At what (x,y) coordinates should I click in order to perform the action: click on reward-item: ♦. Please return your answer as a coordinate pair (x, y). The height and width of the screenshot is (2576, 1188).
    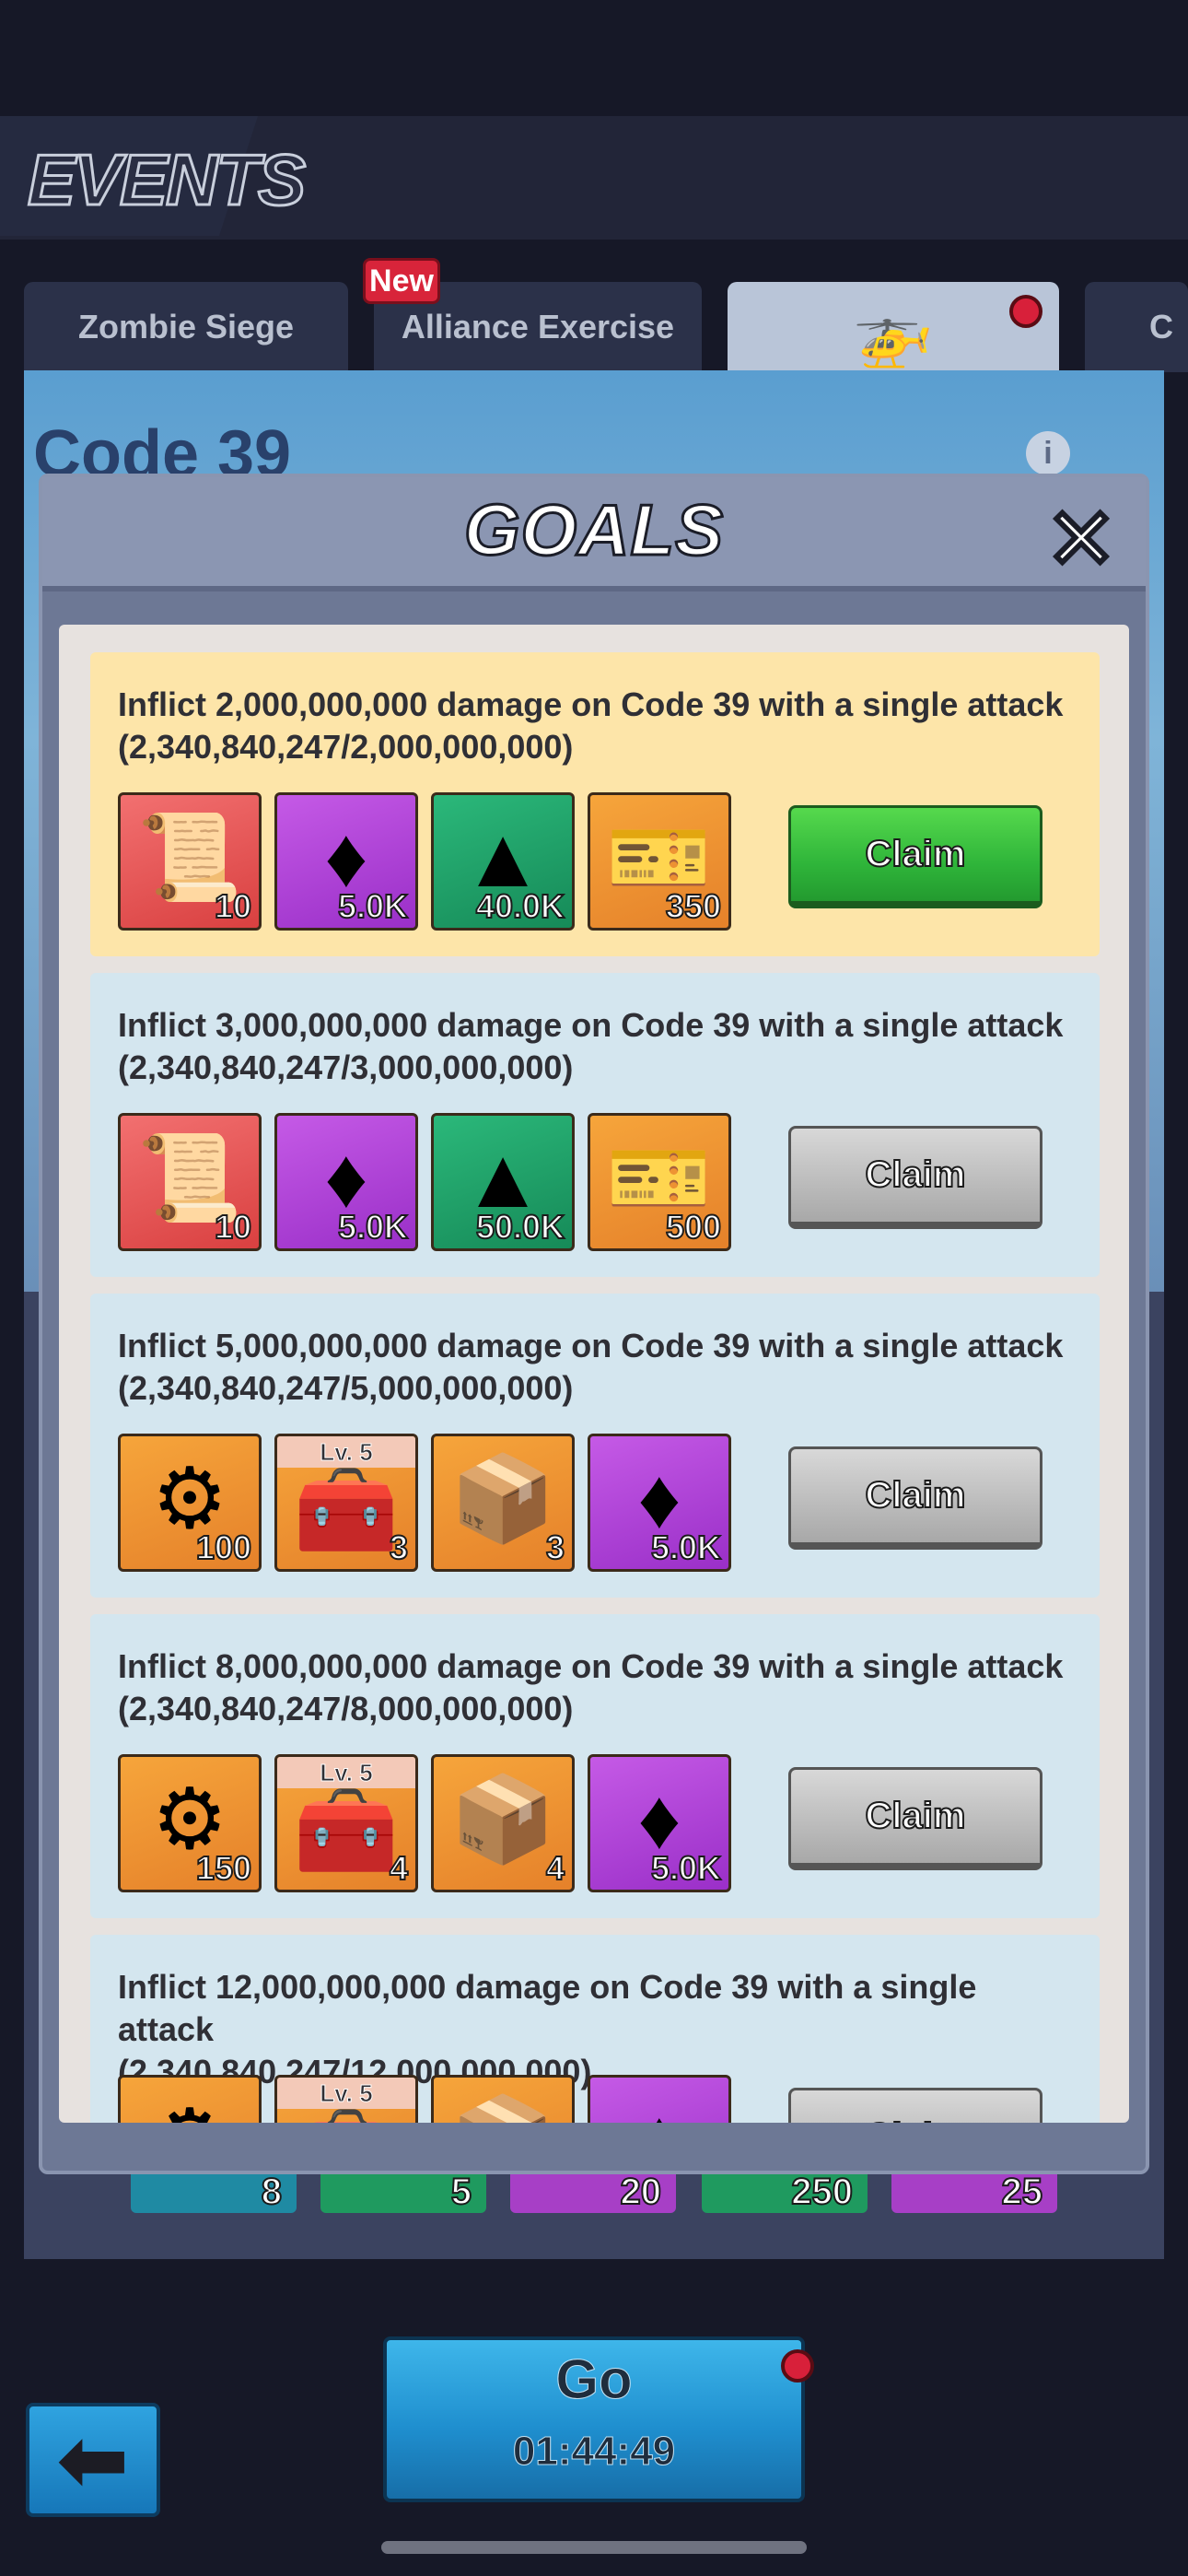
    Looking at the image, I should click on (659, 2099).